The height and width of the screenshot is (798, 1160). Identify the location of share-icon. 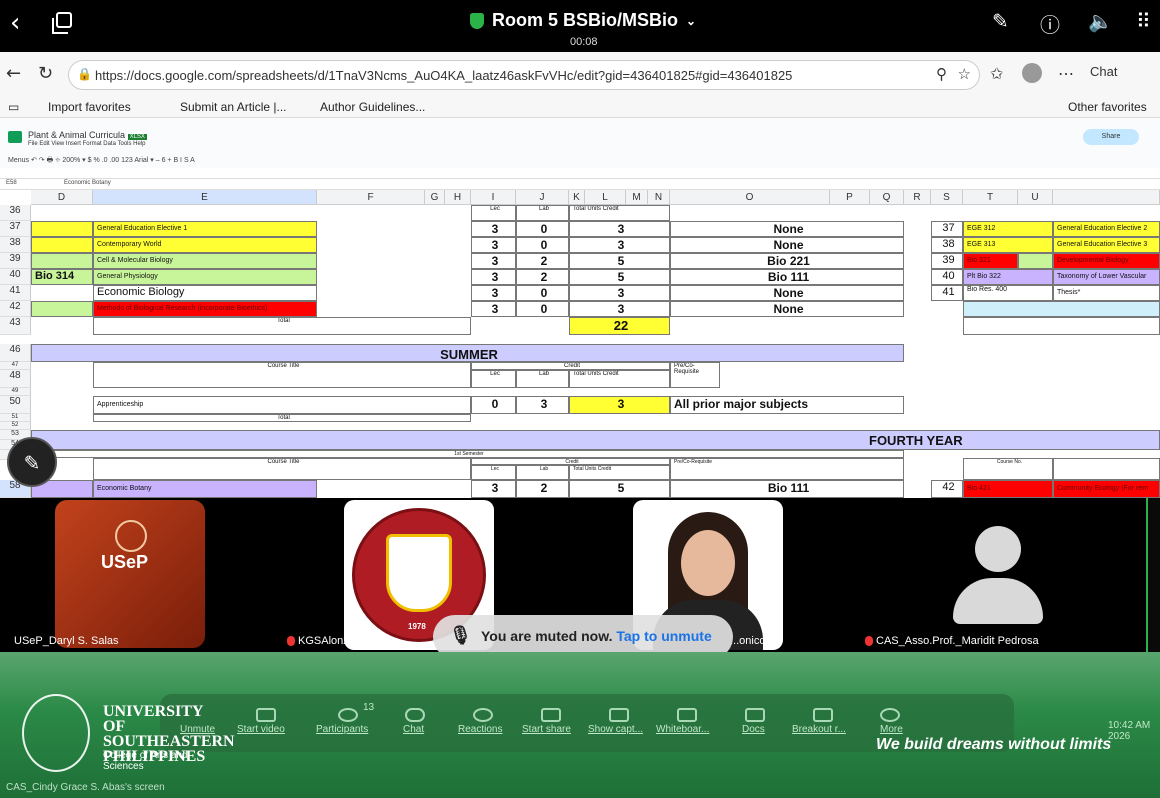
(551, 715).